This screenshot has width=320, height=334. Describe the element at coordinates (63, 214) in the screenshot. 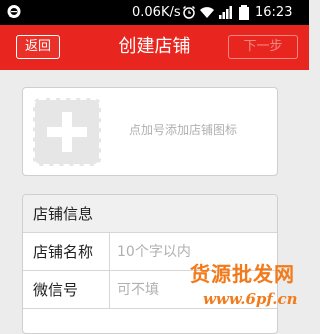

I see `section-title: 店铺信息` at that location.